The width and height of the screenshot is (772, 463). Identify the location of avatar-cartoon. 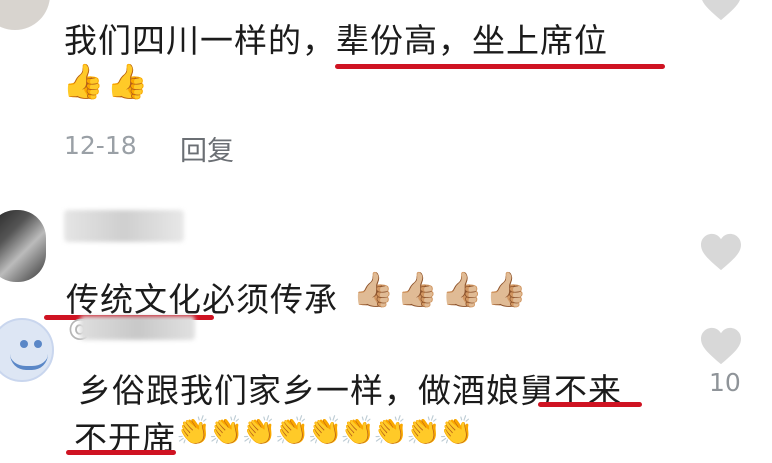
(27, 350).